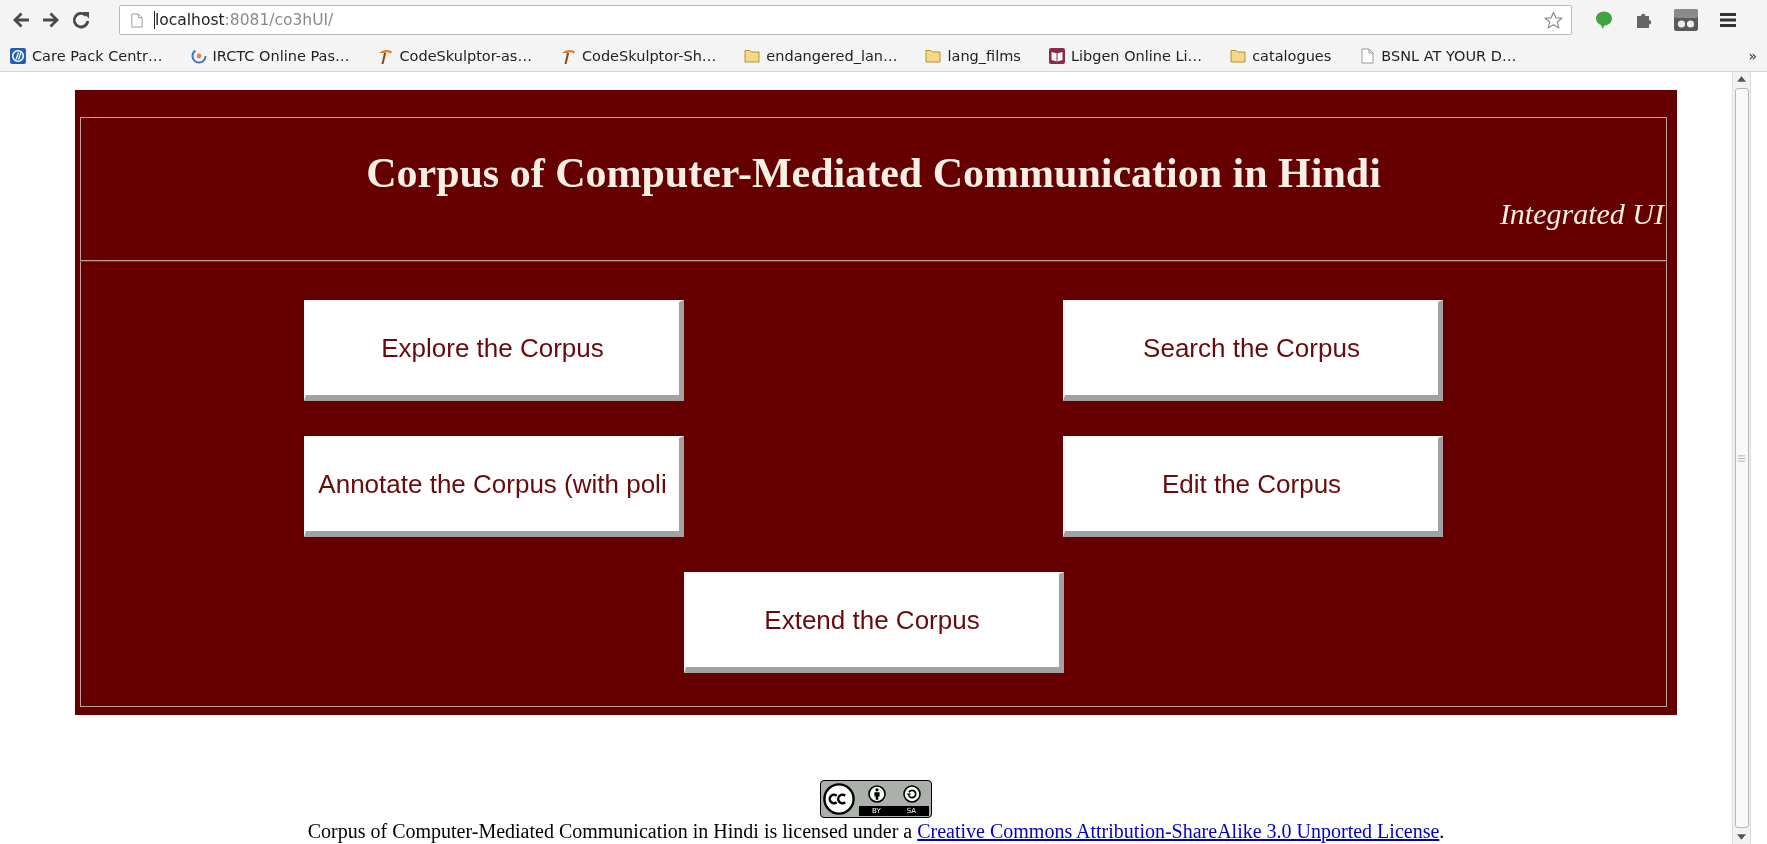 This screenshot has width=1767, height=844. I want to click on menu-button: Annotate the Corpus (with poli, so click(494, 486).